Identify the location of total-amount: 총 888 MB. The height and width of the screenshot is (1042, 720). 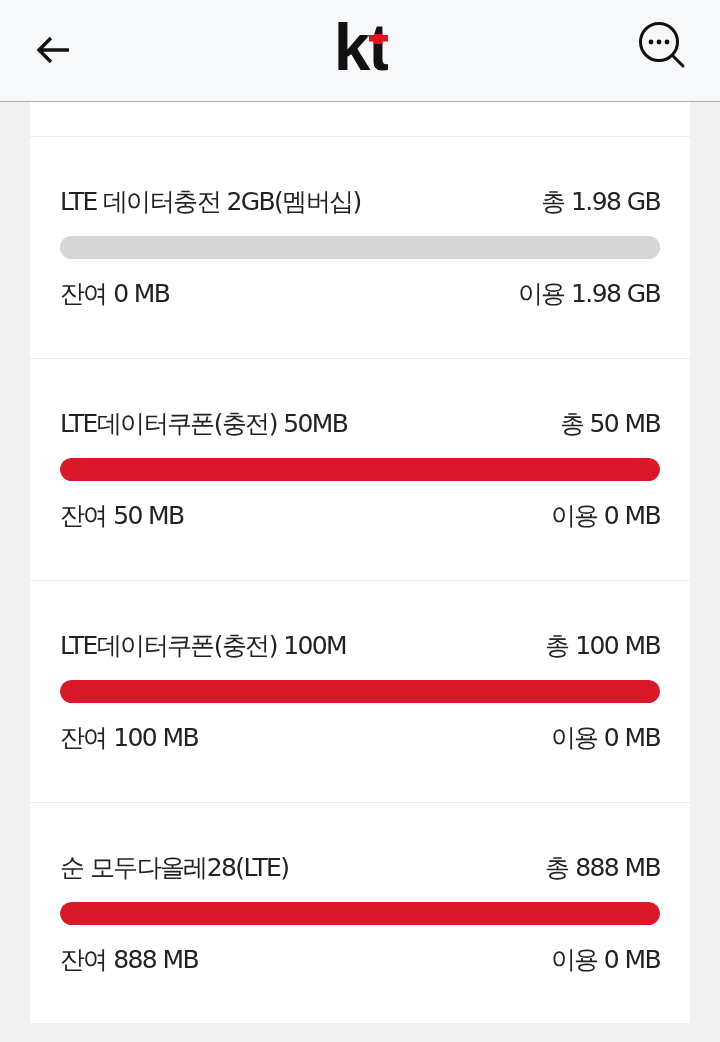
(602, 868).